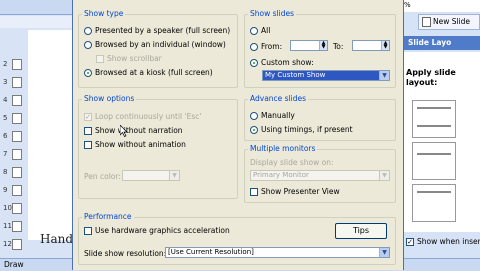  What do you see at coordinates (162, 230) in the screenshot?
I see `option-label: Use hardware graphics acceleration` at bounding box center [162, 230].